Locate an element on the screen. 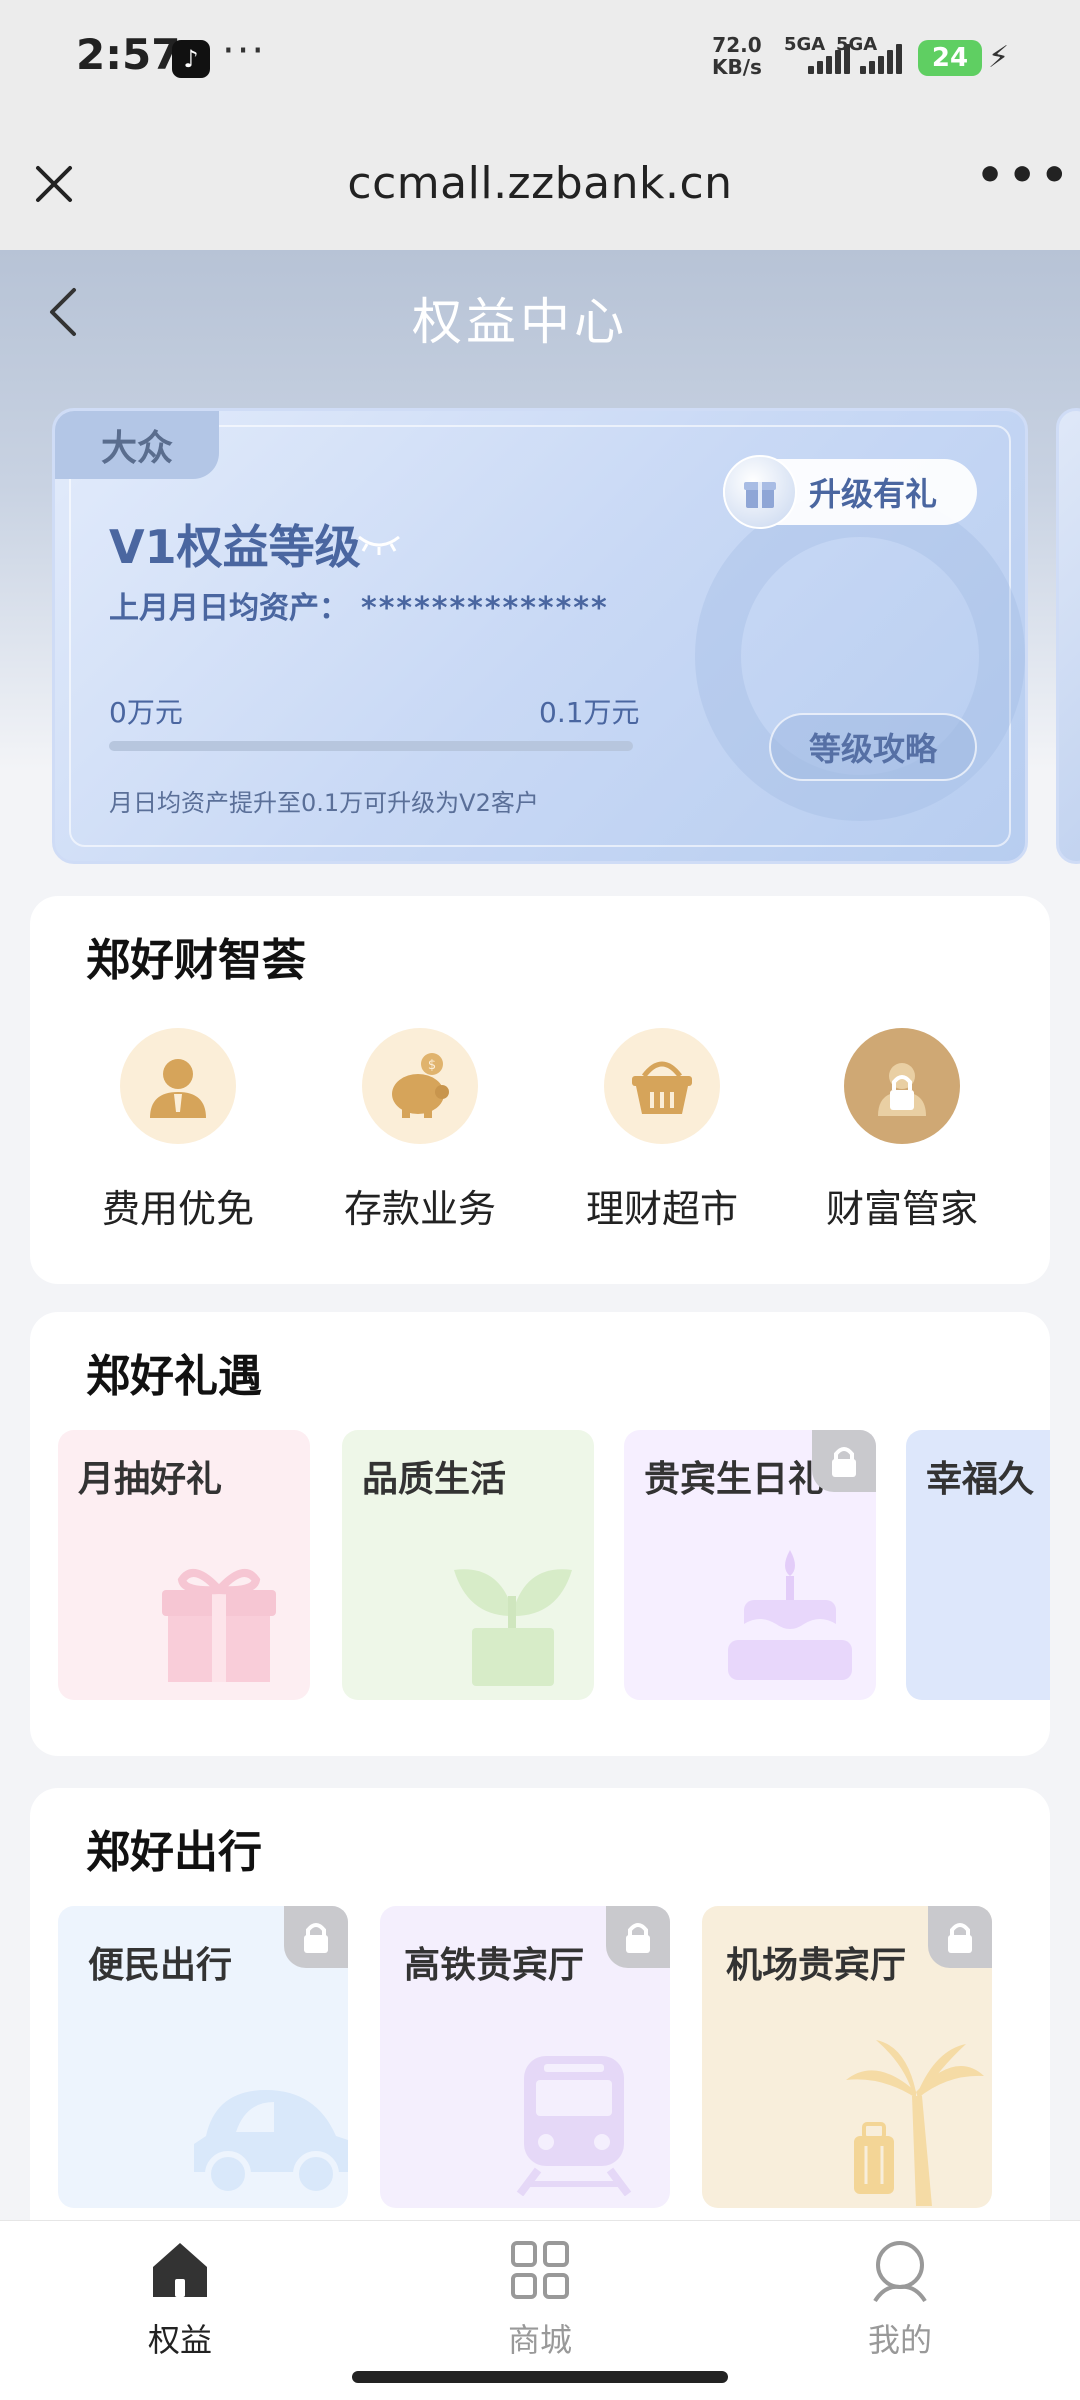 This screenshot has width=1080, height=2400. asset-value-masked: ************** is located at coordinates (485, 608).